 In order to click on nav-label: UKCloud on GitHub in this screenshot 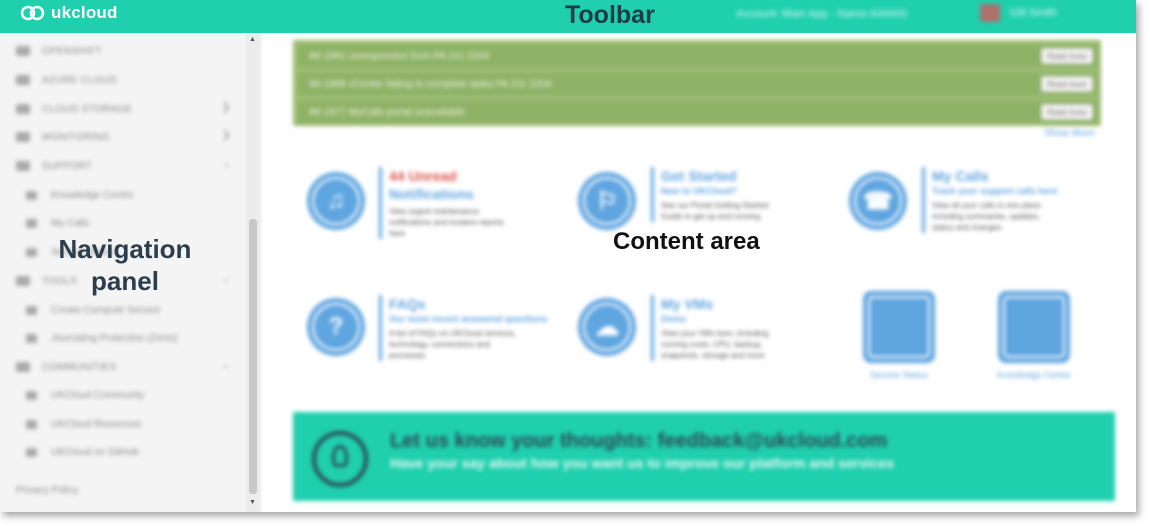, I will do `click(95, 452)`.